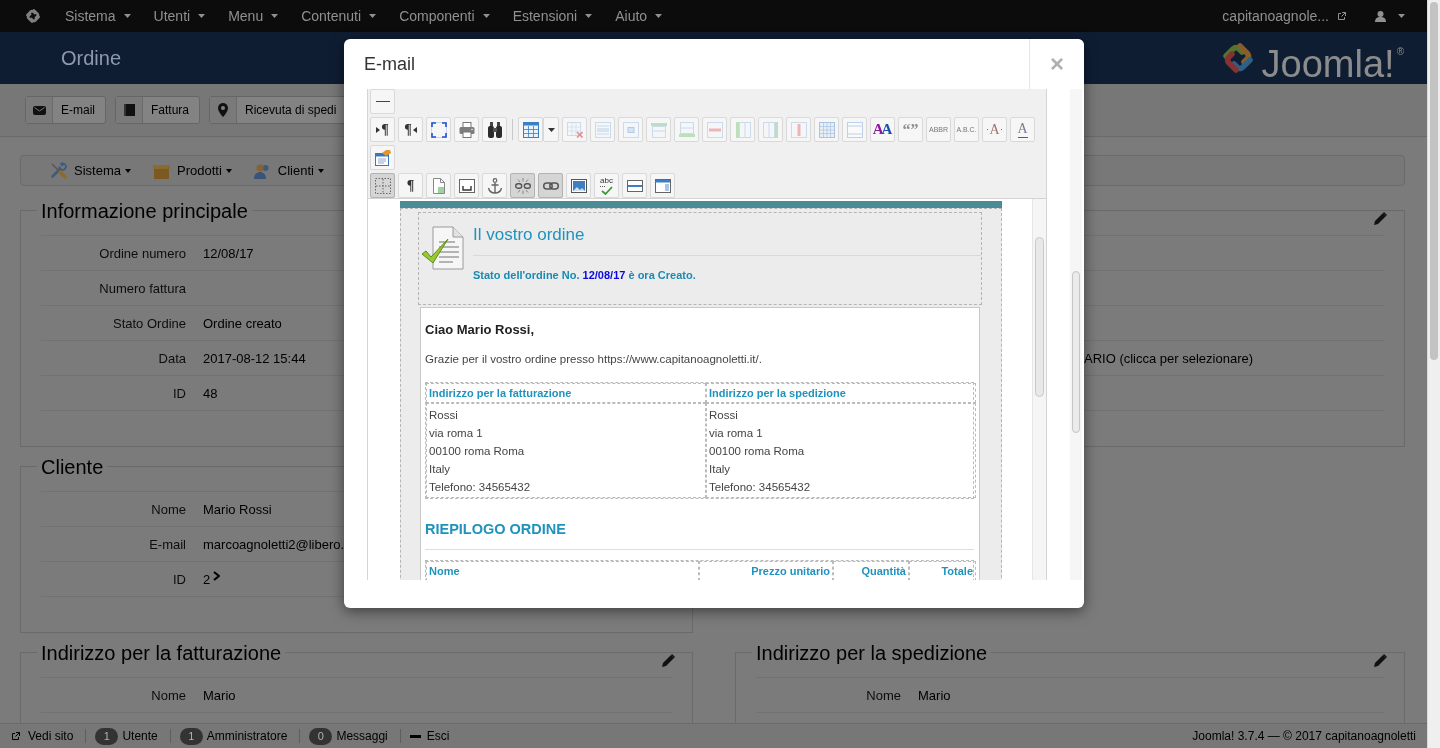 This screenshot has height=748, width=1440. I want to click on section-title: RIEPILOGO ORDINE, so click(495, 529).